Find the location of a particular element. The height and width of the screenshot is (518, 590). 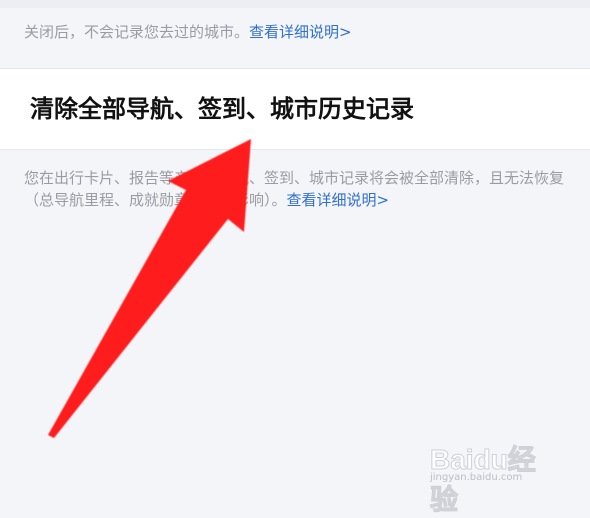

top-divider is located at coordinates (295, 4).